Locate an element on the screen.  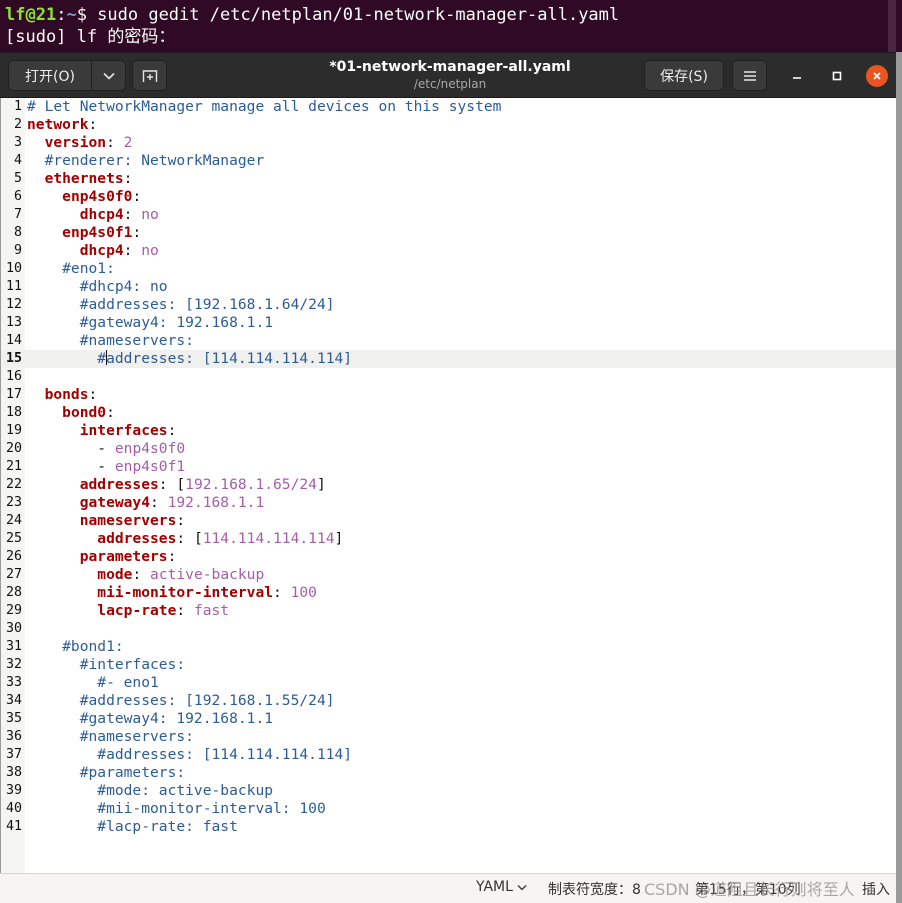
yaml-comment: #addresses: [192.168.1.64/24] is located at coordinates (181, 304).